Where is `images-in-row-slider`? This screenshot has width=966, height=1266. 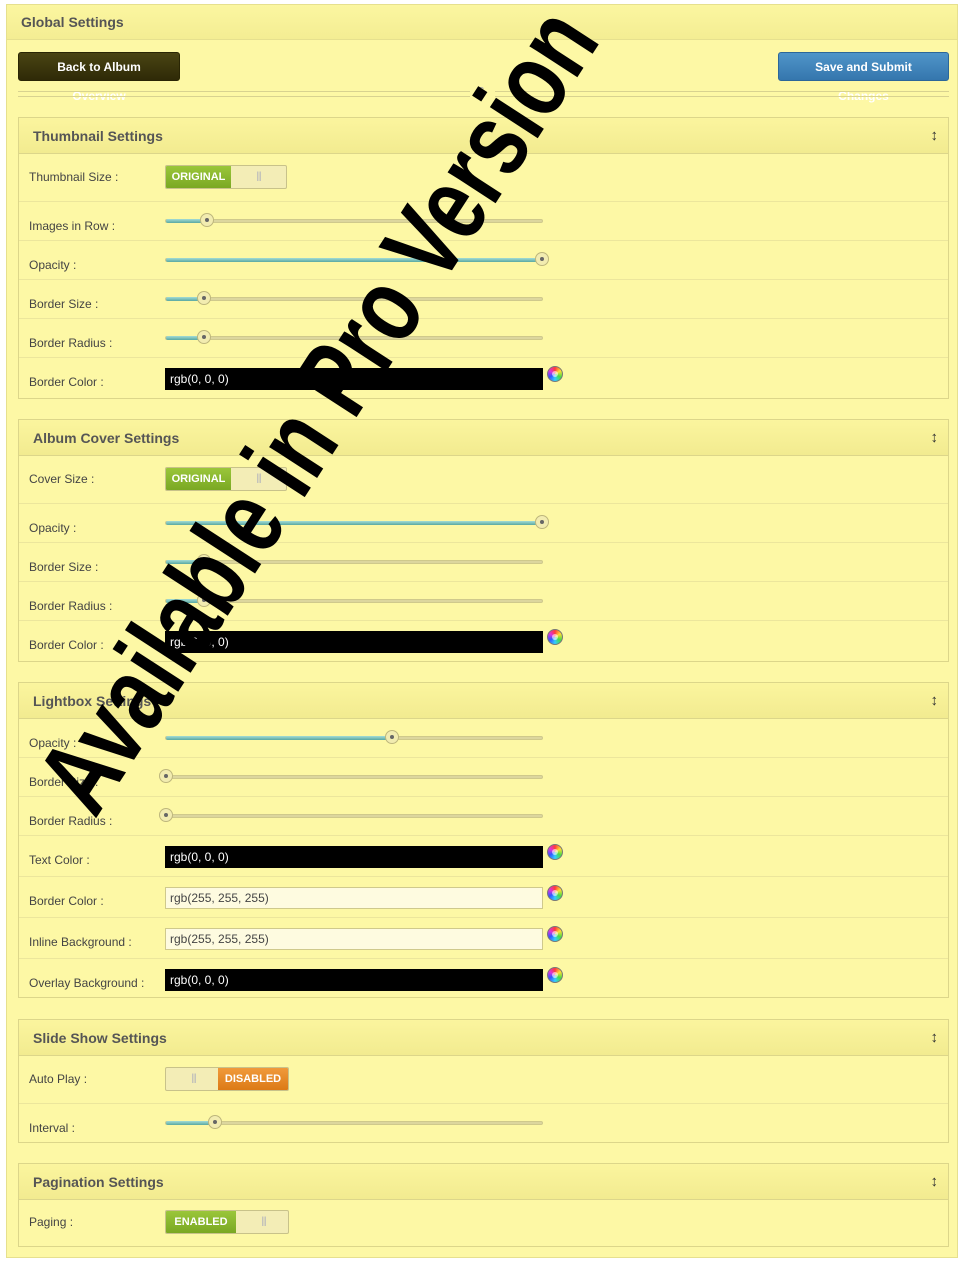 images-in-row-slider is located at coordinates (354, 220).